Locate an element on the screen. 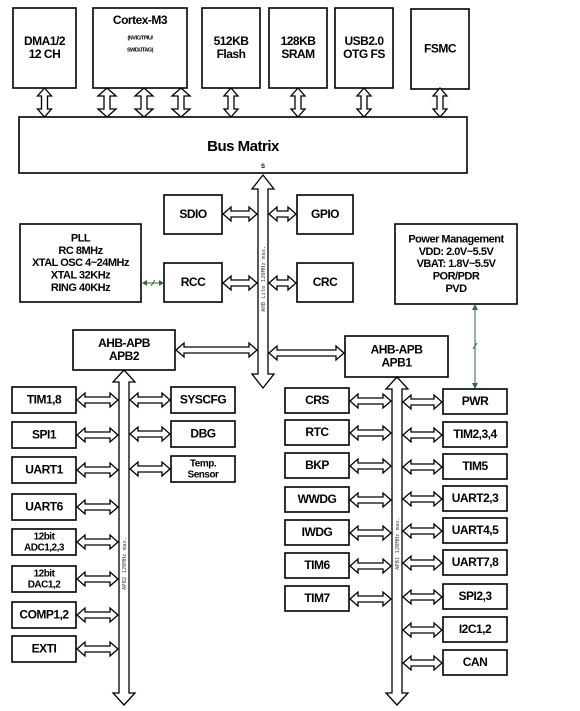  apb1-tim7: TIM7 is located at coordinates (317, 598).